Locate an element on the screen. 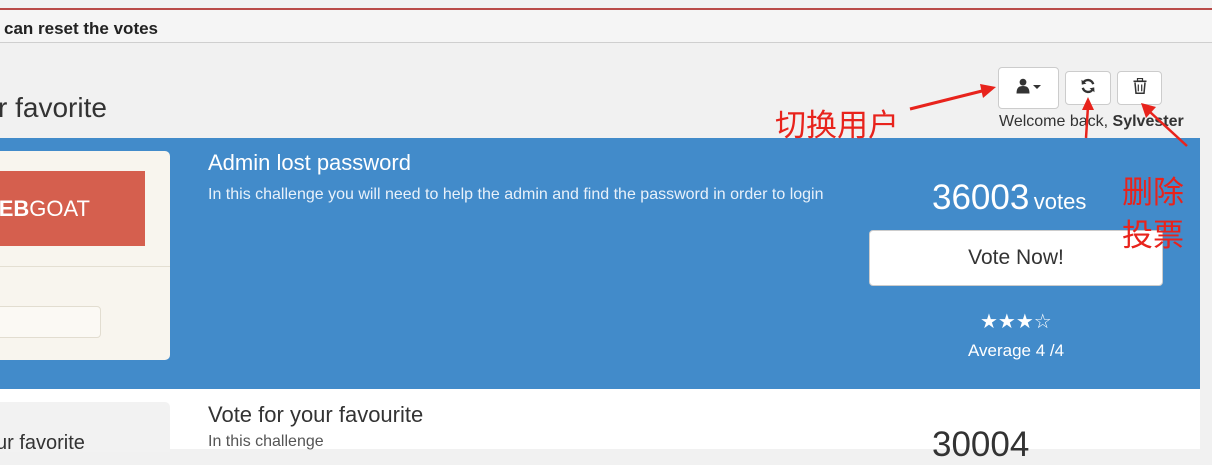 The width and height of the screenshot is (1212, 465). user-icon is located at coordinates (1029, 88).